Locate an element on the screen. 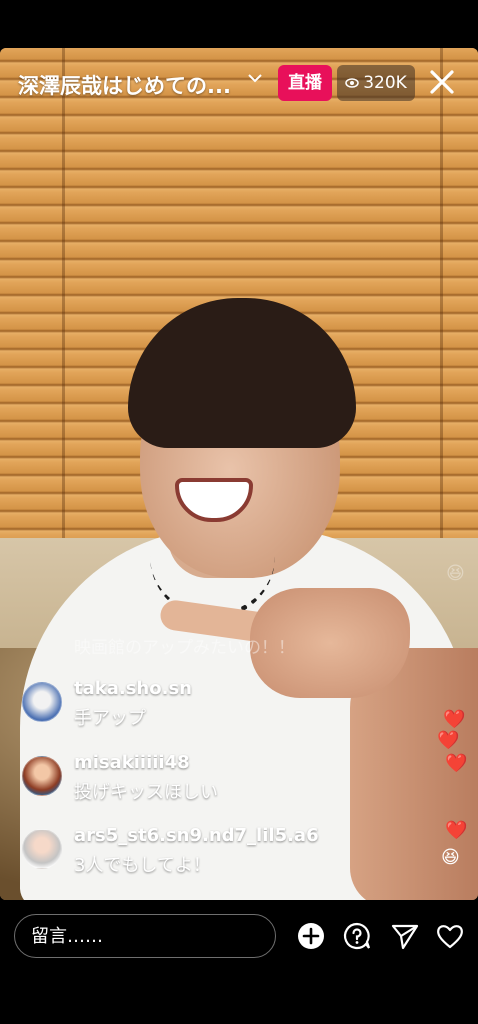  comment-item: misakiiiii48 投げキッスほしい is located at coordinates (202, 784).